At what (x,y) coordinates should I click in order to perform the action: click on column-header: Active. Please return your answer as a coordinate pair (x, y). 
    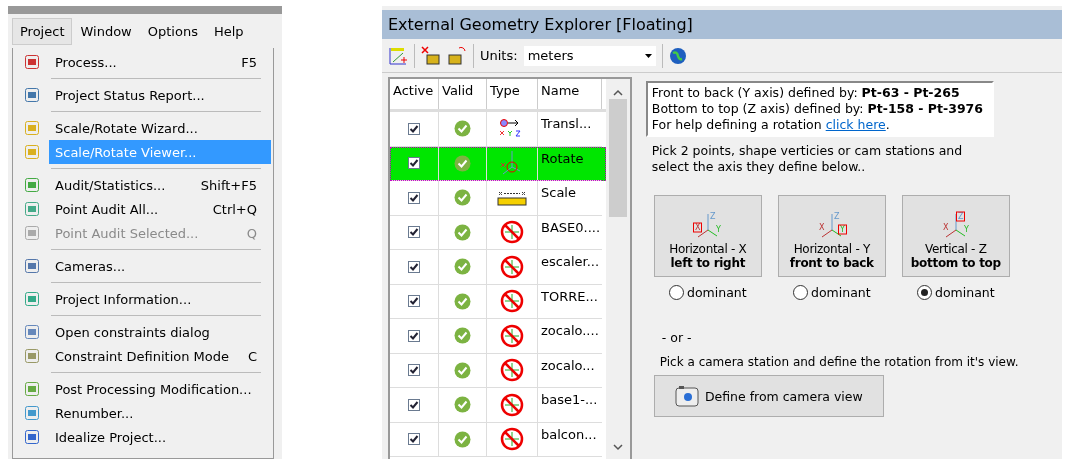
    Looking at the image, I should click on (414, 94).